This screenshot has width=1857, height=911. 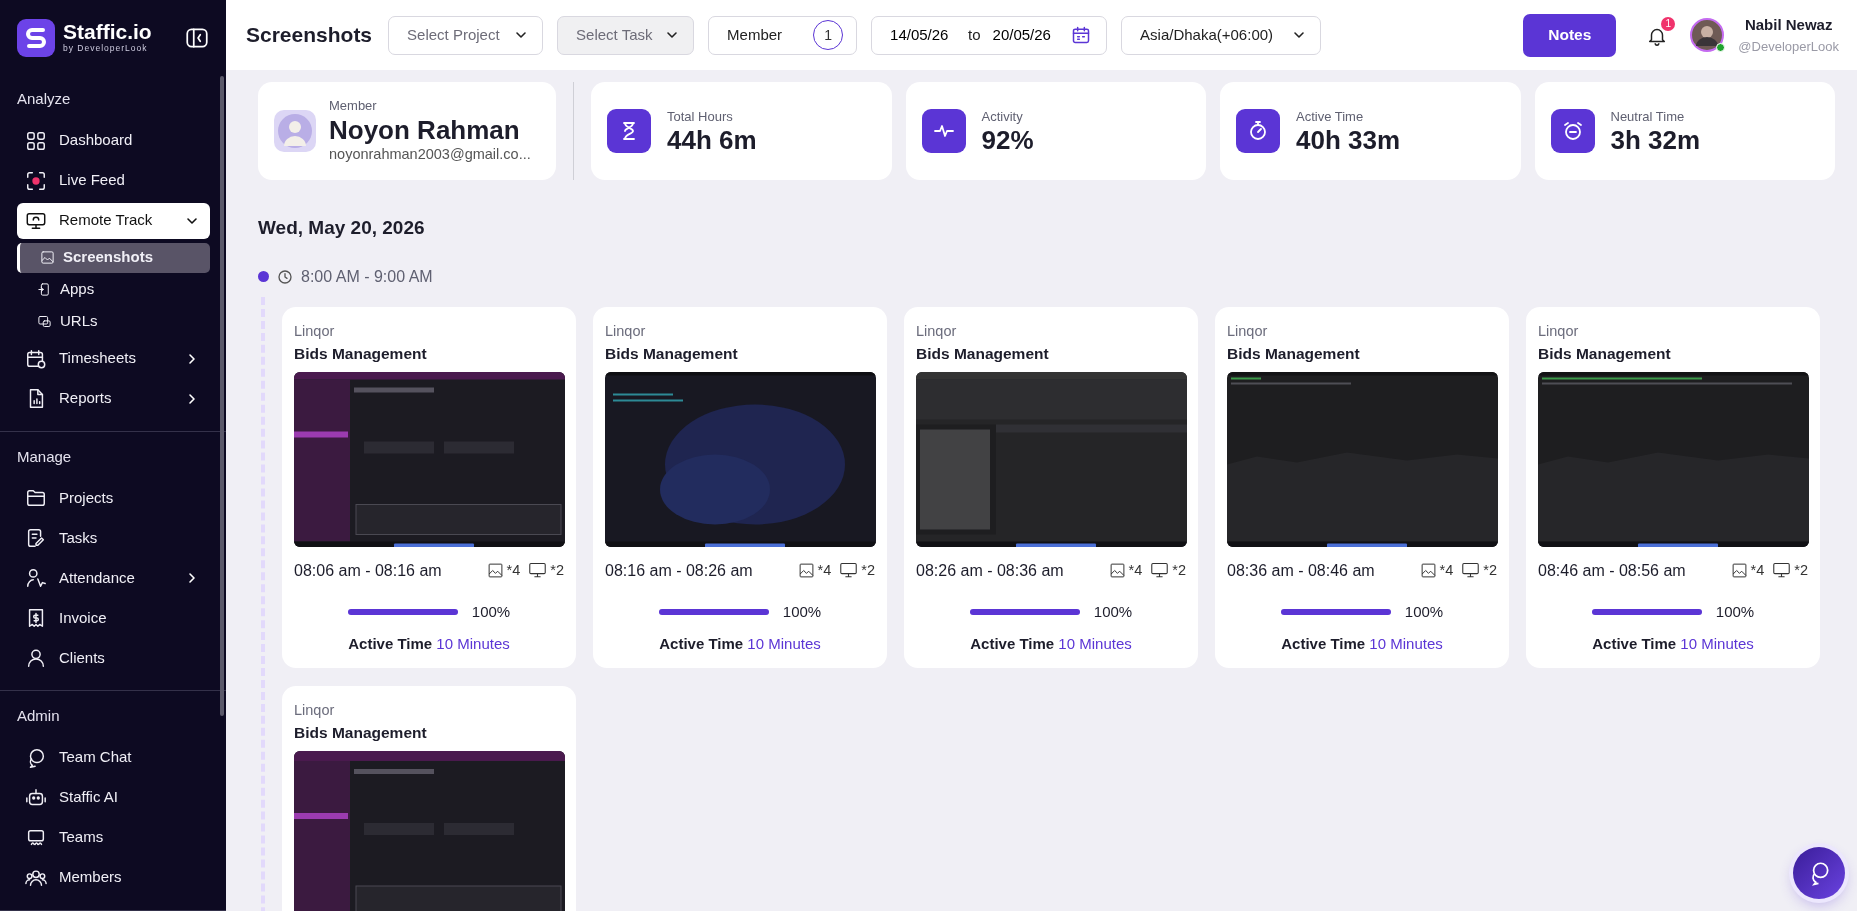 What do you see at coordinates (1330, 116) in the screenshot?
I see `stat-label: Active Time` at bounding box center [1330, 116].